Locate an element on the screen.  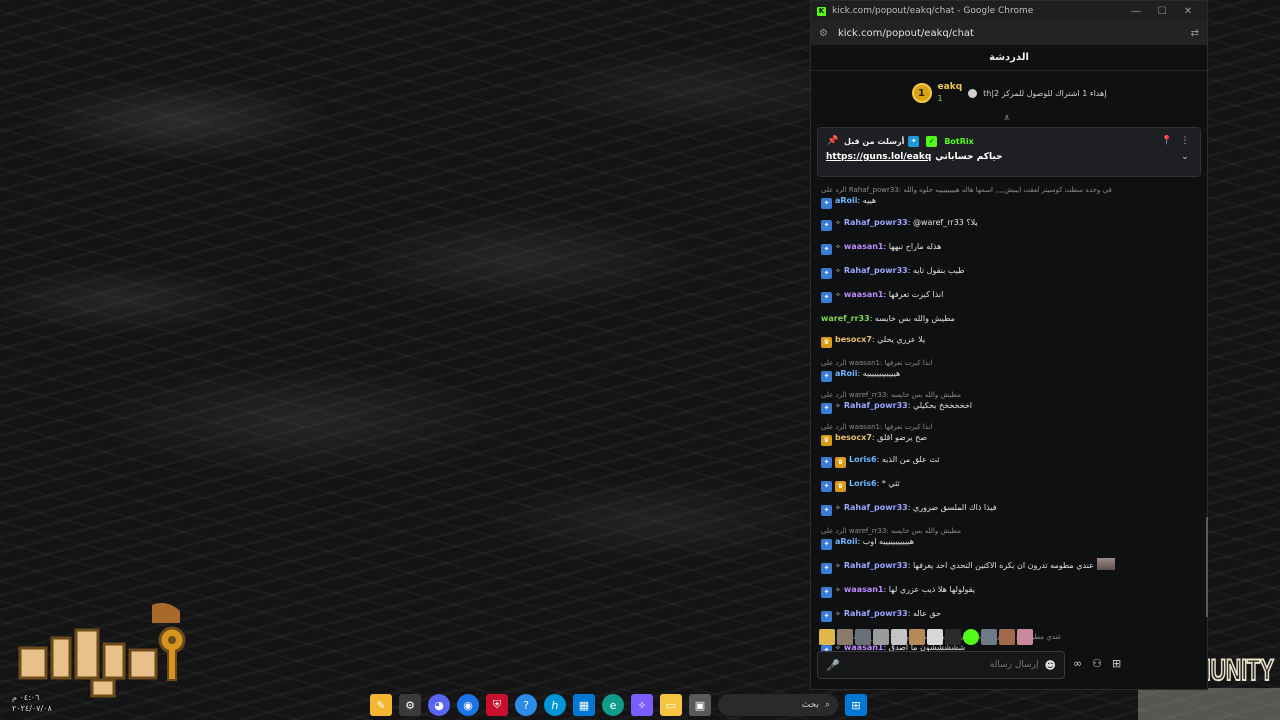
chat-message: ✦ aRoii: هييه is located at coordinates (1011, 202).